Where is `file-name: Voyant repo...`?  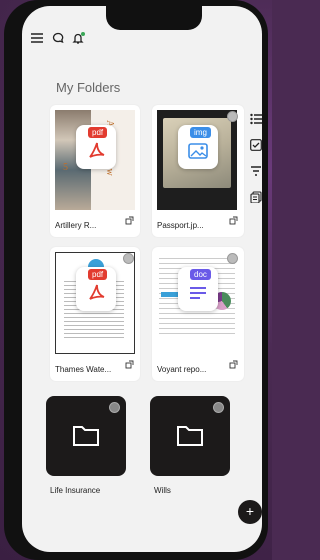
file-name: Voyant repo... is located at coordinates (182, 369).